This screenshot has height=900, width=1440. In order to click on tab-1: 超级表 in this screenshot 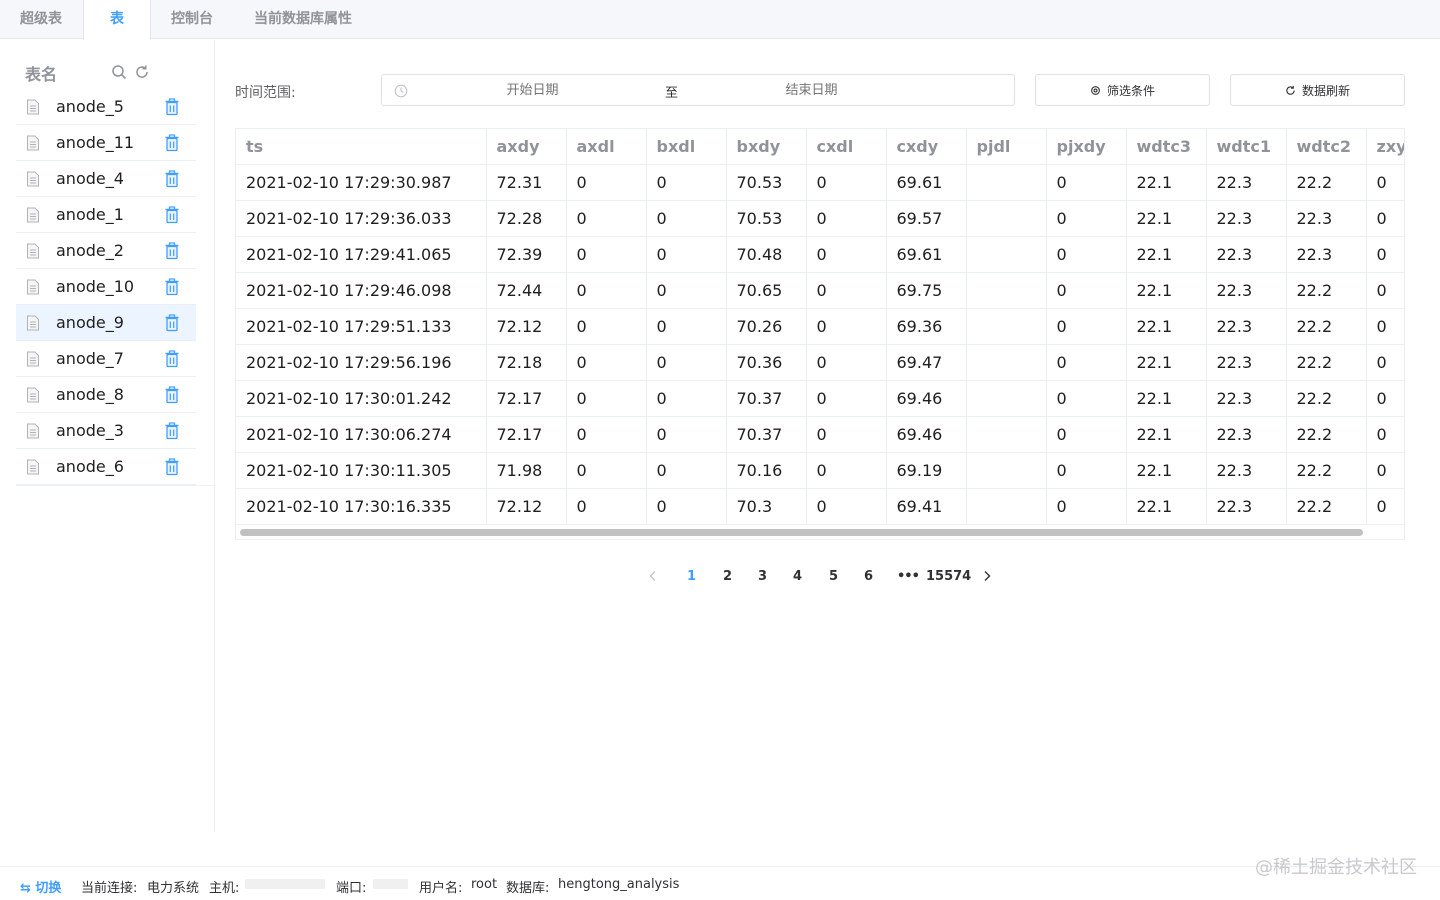, I will do `click(41, 19)`.